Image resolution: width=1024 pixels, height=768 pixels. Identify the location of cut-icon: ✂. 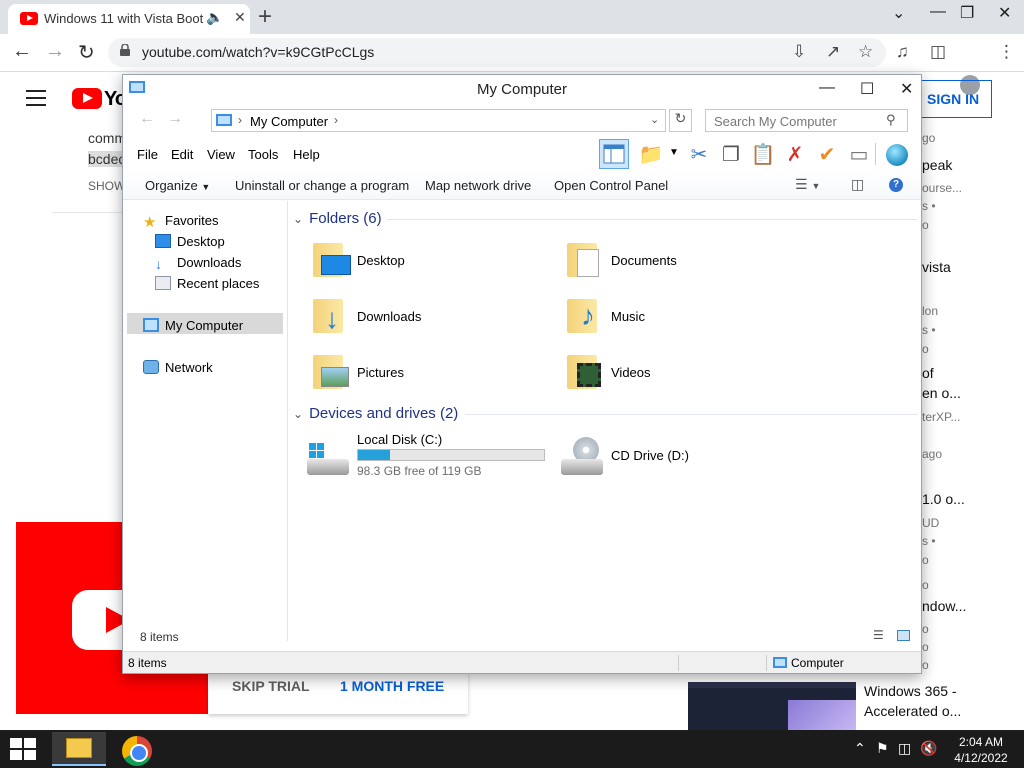
(699, 155).